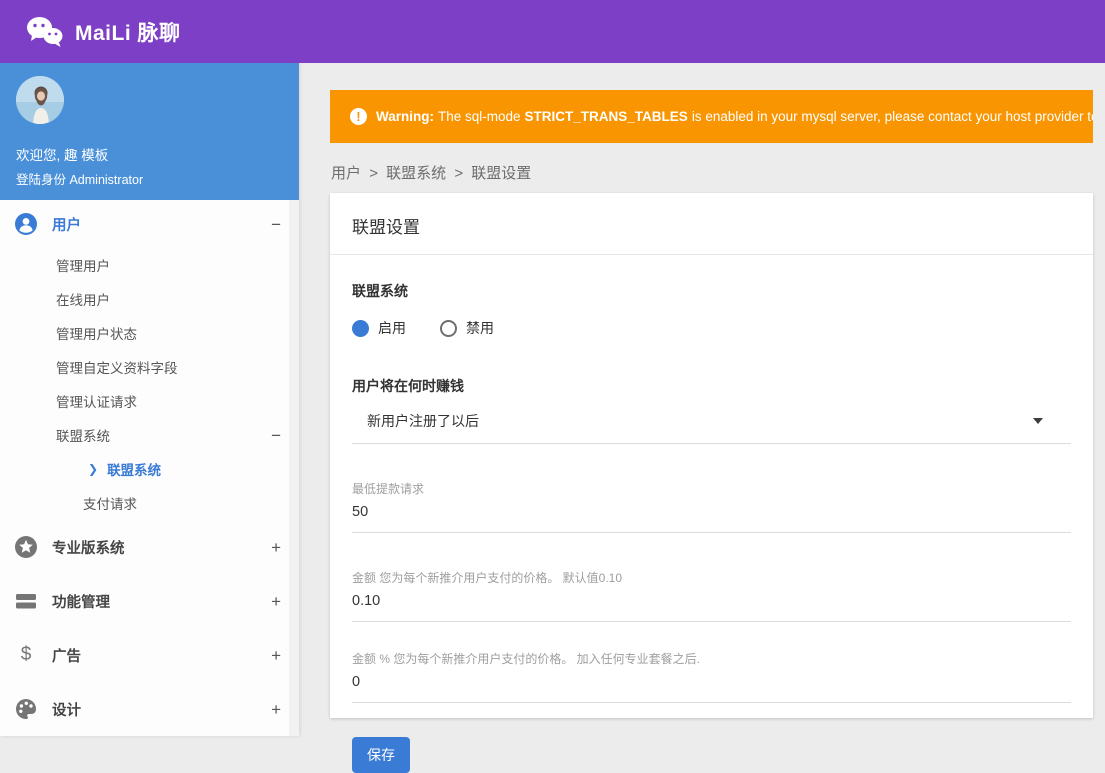 This screenshot has width=1105, height=773. Describe the element at coordinates (149, 367) in the screenshot. I see `sidebar-item-manage-custom-fields: 管理自定义资料字段` at that location.